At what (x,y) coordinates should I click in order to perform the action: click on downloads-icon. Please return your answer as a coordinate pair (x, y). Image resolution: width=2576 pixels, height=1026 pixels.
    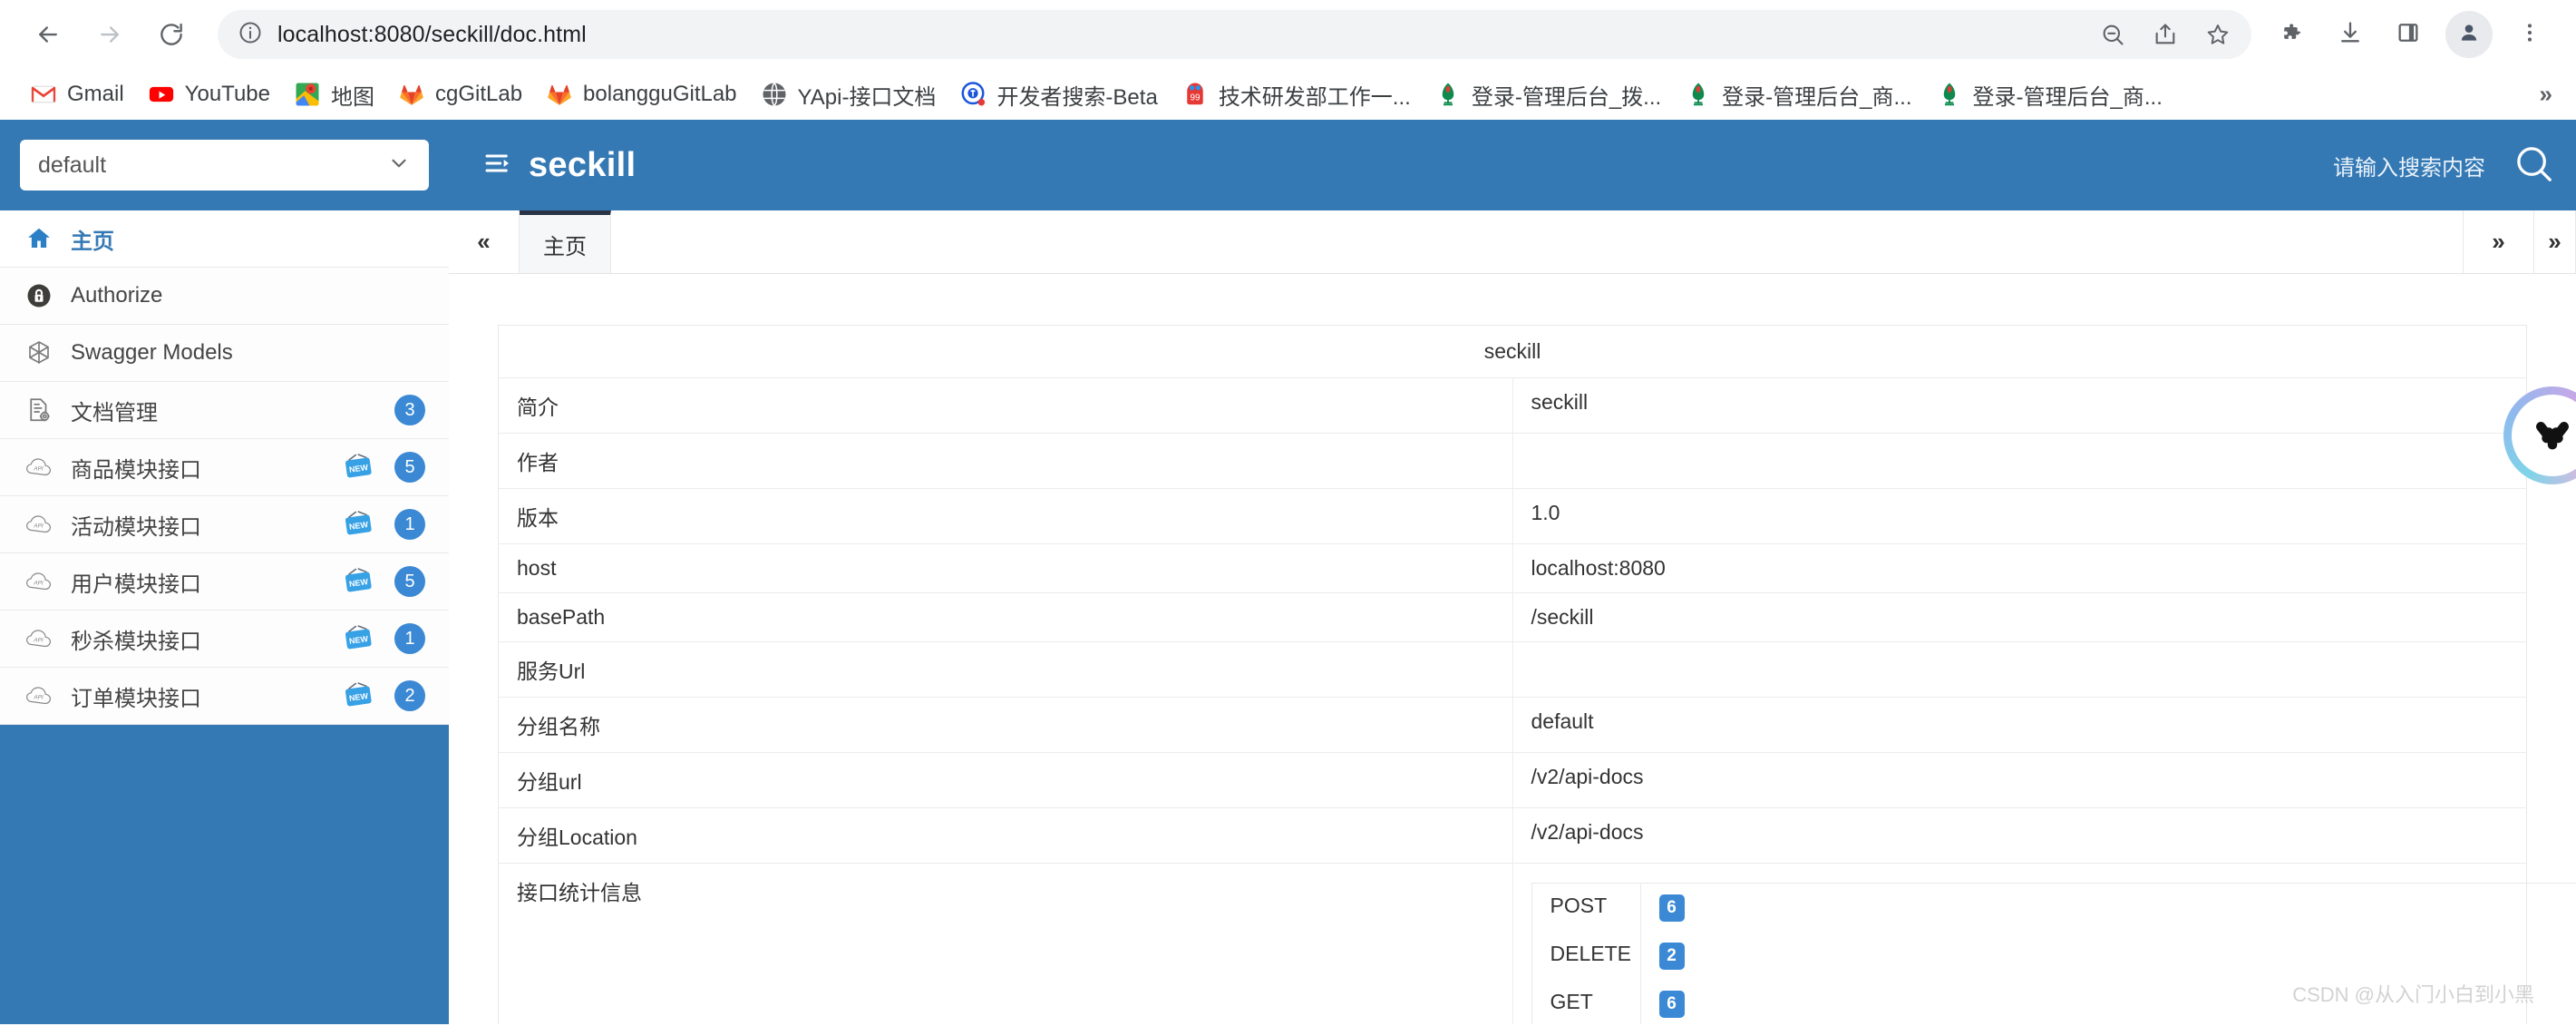
    Looking at the image, I should click on (2350, 35).